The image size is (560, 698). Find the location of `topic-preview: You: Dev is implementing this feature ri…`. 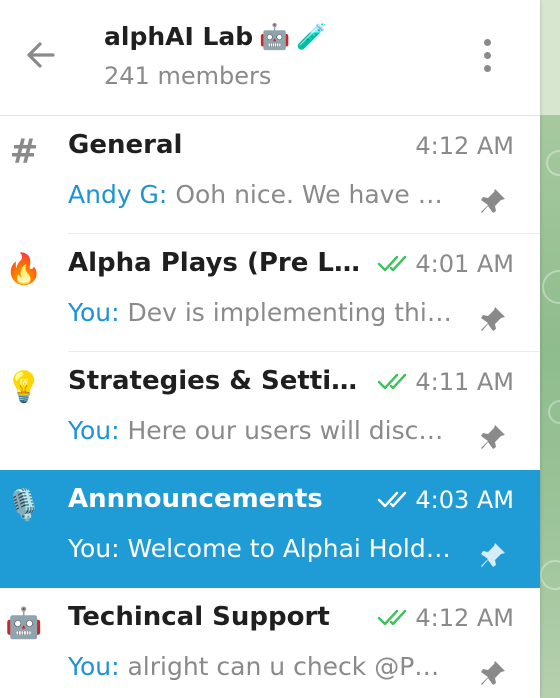

topic-preview: You: Dev is implementing this feature ri… is located at coordinates (260, 312).